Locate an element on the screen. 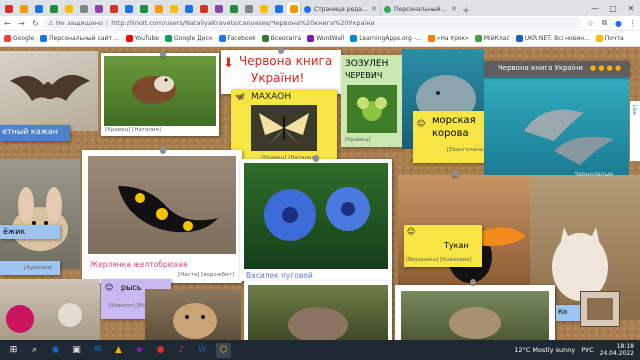 Image resolution: width=640 pixels, height=360 pixels. hedgehog-label-note: ёжик is located at coordinates (30, 232).